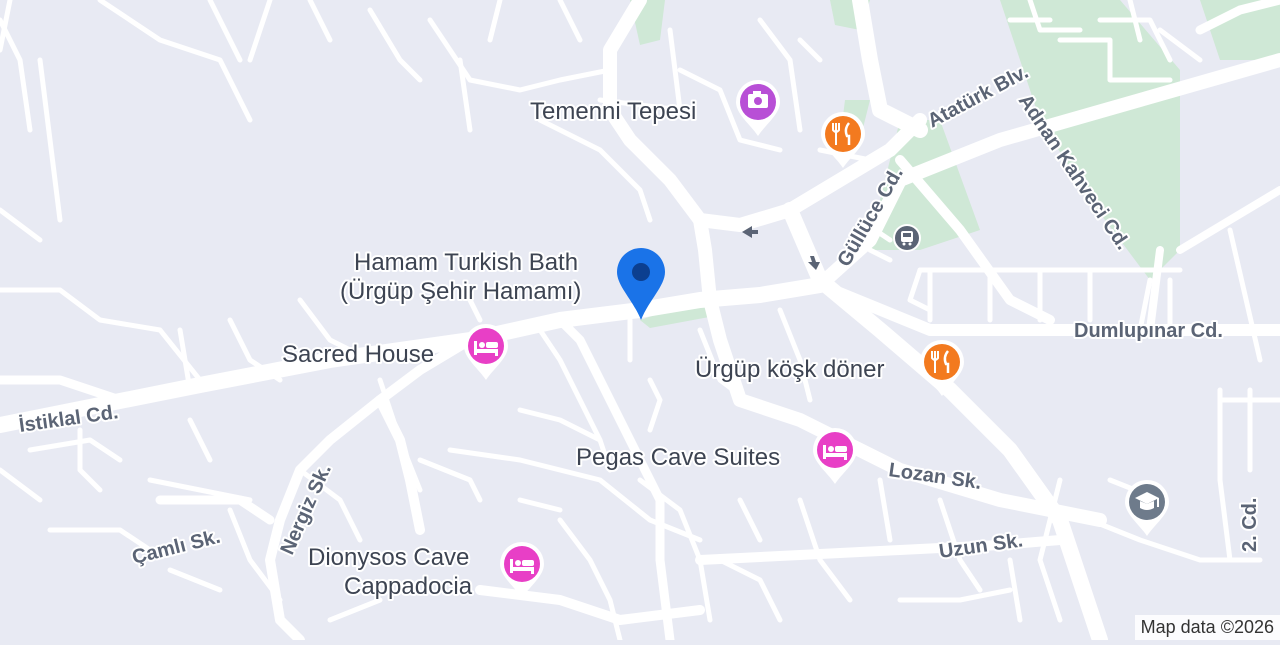  I want to click on road-label-dumlupinar: Dumlupınar Cd., so click(1148, 331).